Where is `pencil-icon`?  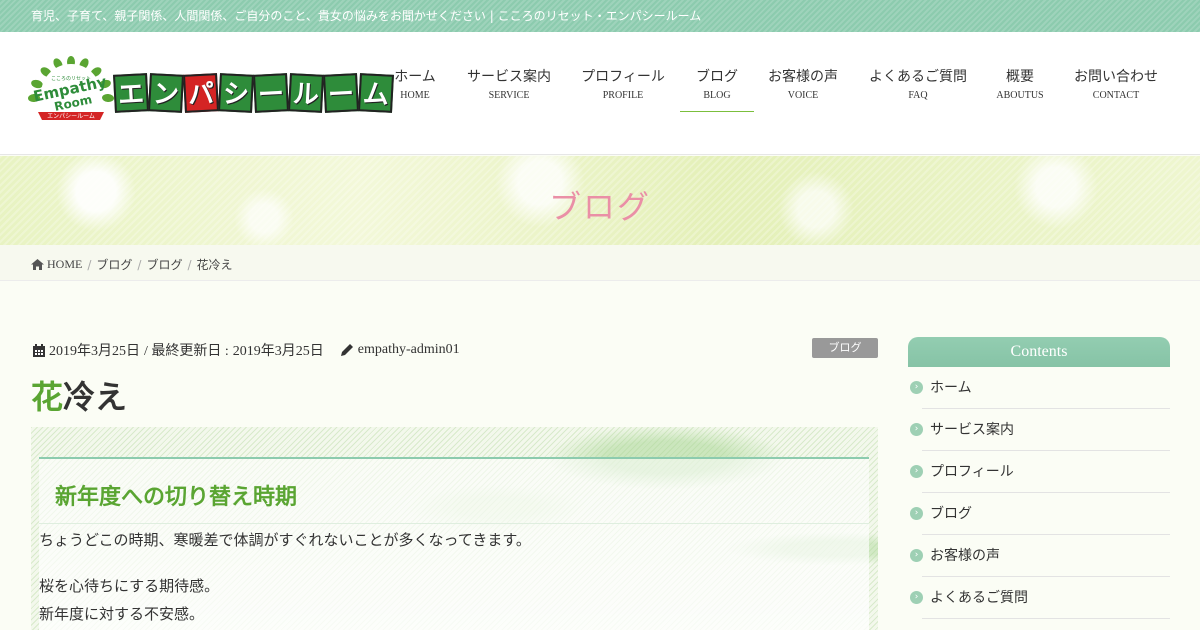
pencil-icon is located at coordinates (346, 350).